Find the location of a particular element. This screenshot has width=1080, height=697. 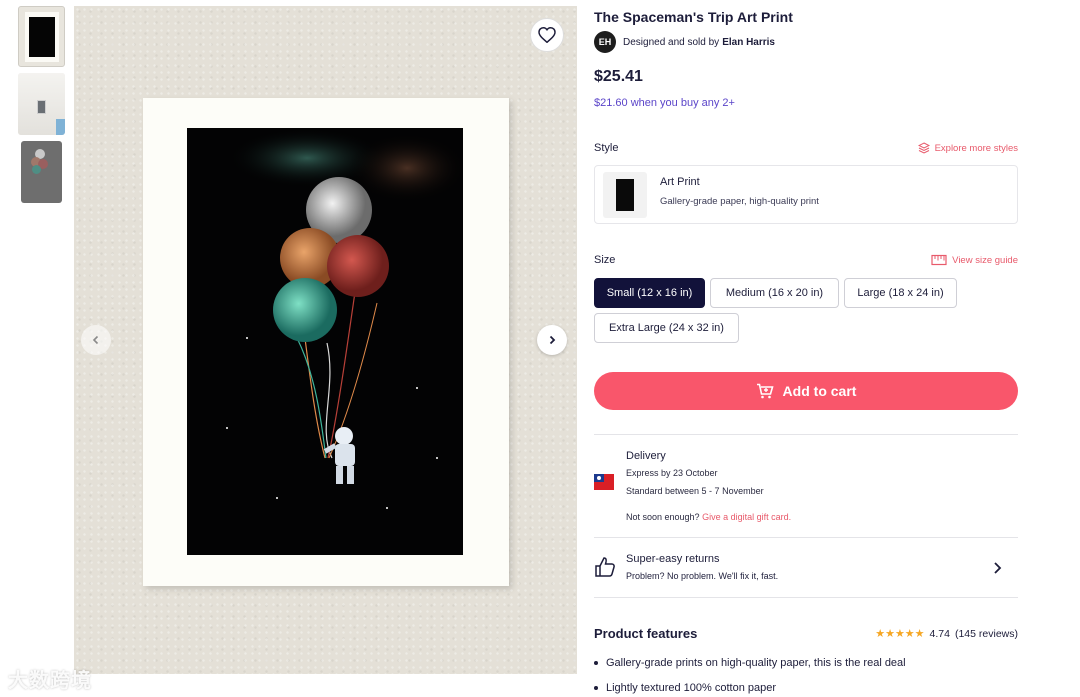

size-option-small: Small (12 x 16 in) is located at coordinates (649, 293).